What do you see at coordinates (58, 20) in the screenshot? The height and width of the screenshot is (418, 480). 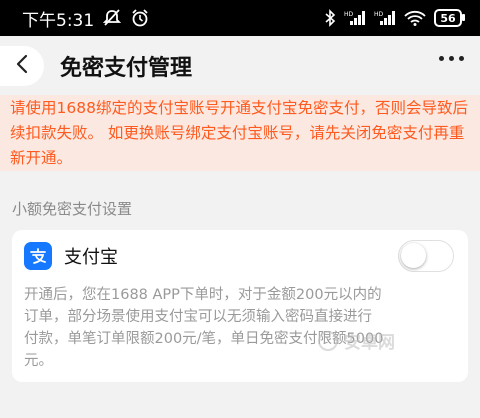 I see `status-time: 下午5:31` at bounding box center [58, 20].